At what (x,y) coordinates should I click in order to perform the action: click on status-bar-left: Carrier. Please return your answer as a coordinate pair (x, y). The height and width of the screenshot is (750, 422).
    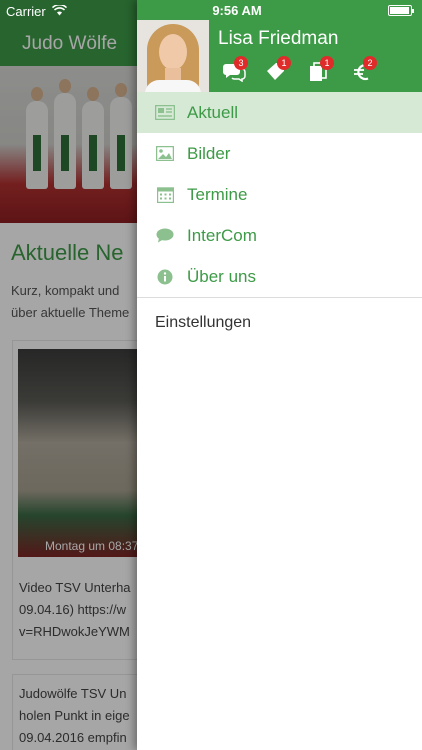
    Looking at the image, I should click on (36, 11).